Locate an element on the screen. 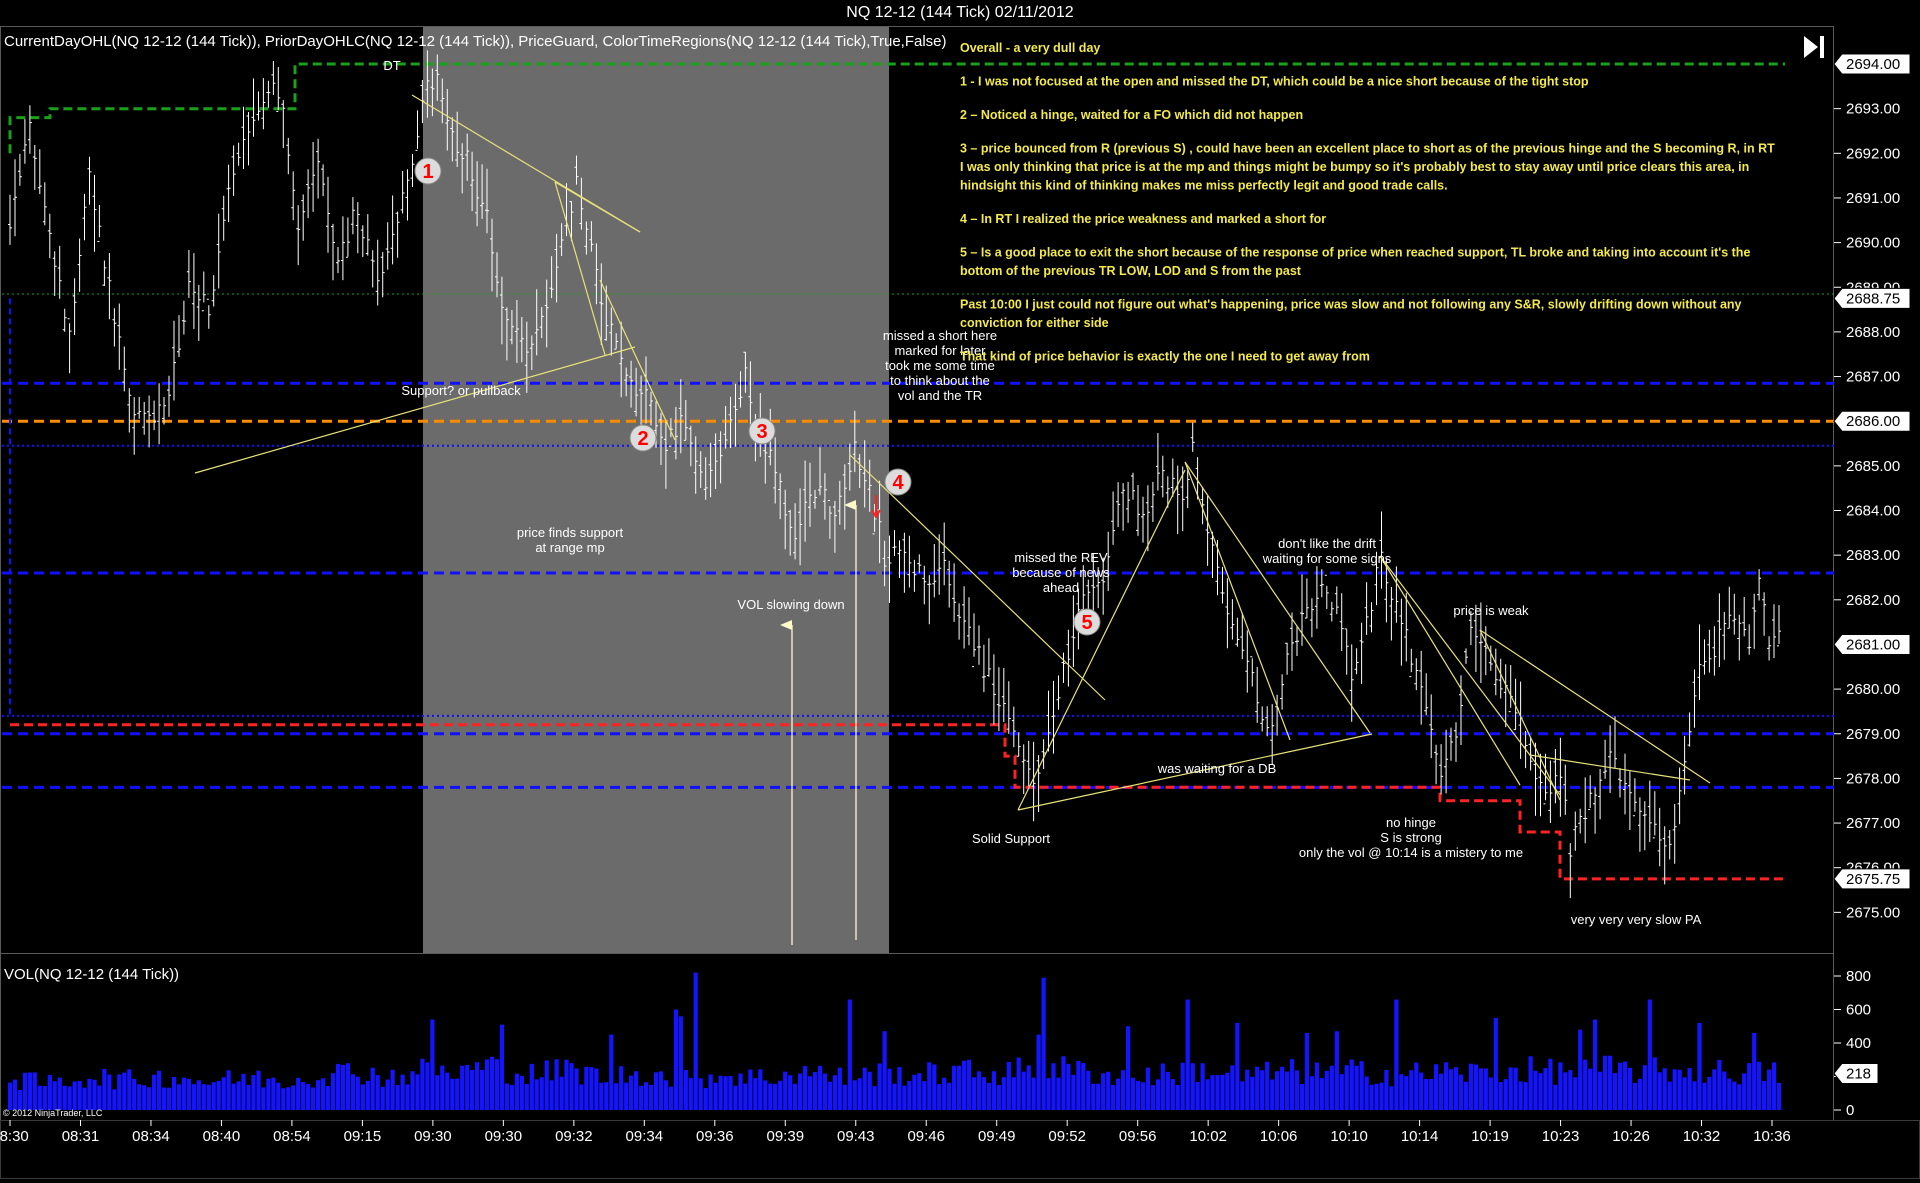 Image resolution: width=1920 pixels, height=1183 pixels. volume-last-text: 218 is located at coordinates (1858, 1073).